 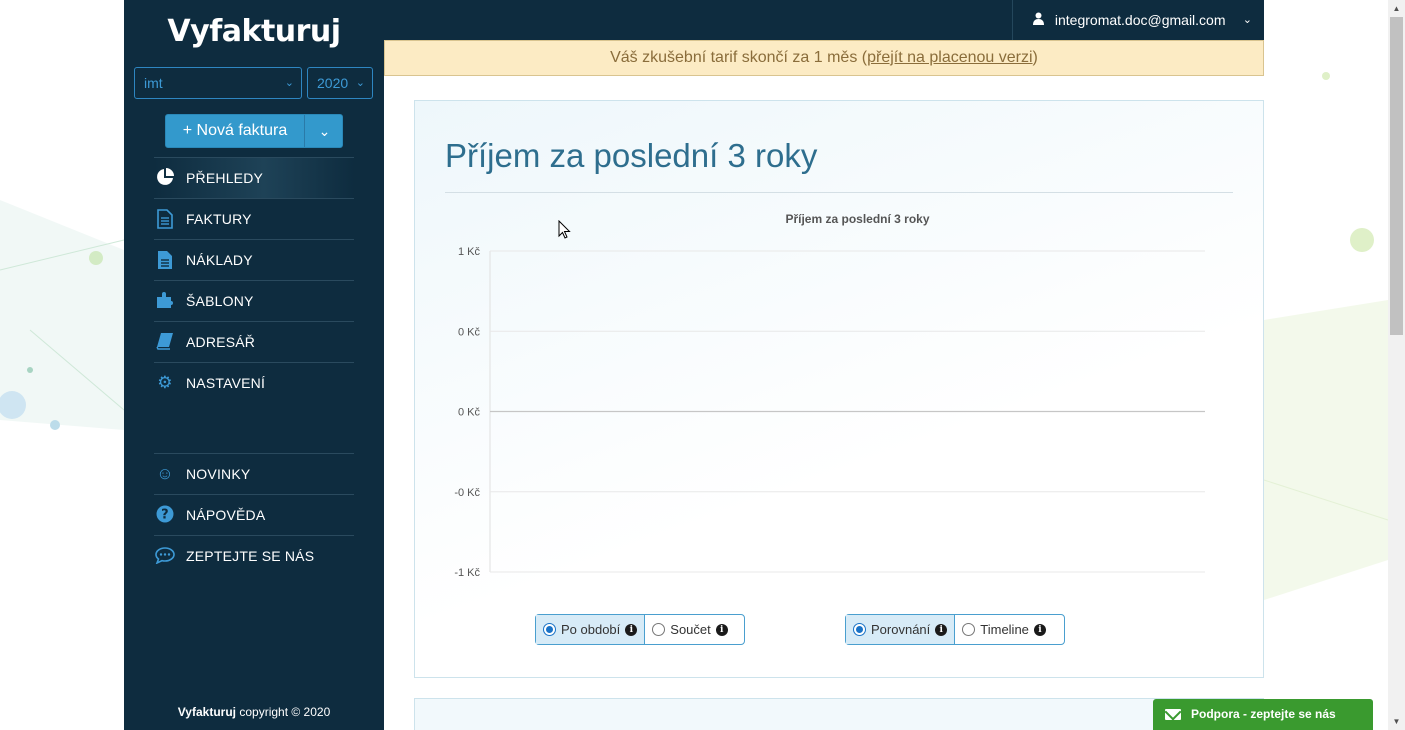 I want to click on year-select-value: 2020, so click(x=333, y=83).